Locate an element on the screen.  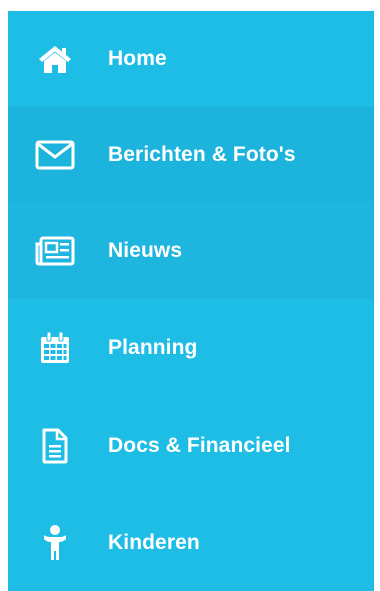
sidebar-item-label: Planning is located at coordinates (153, 347).